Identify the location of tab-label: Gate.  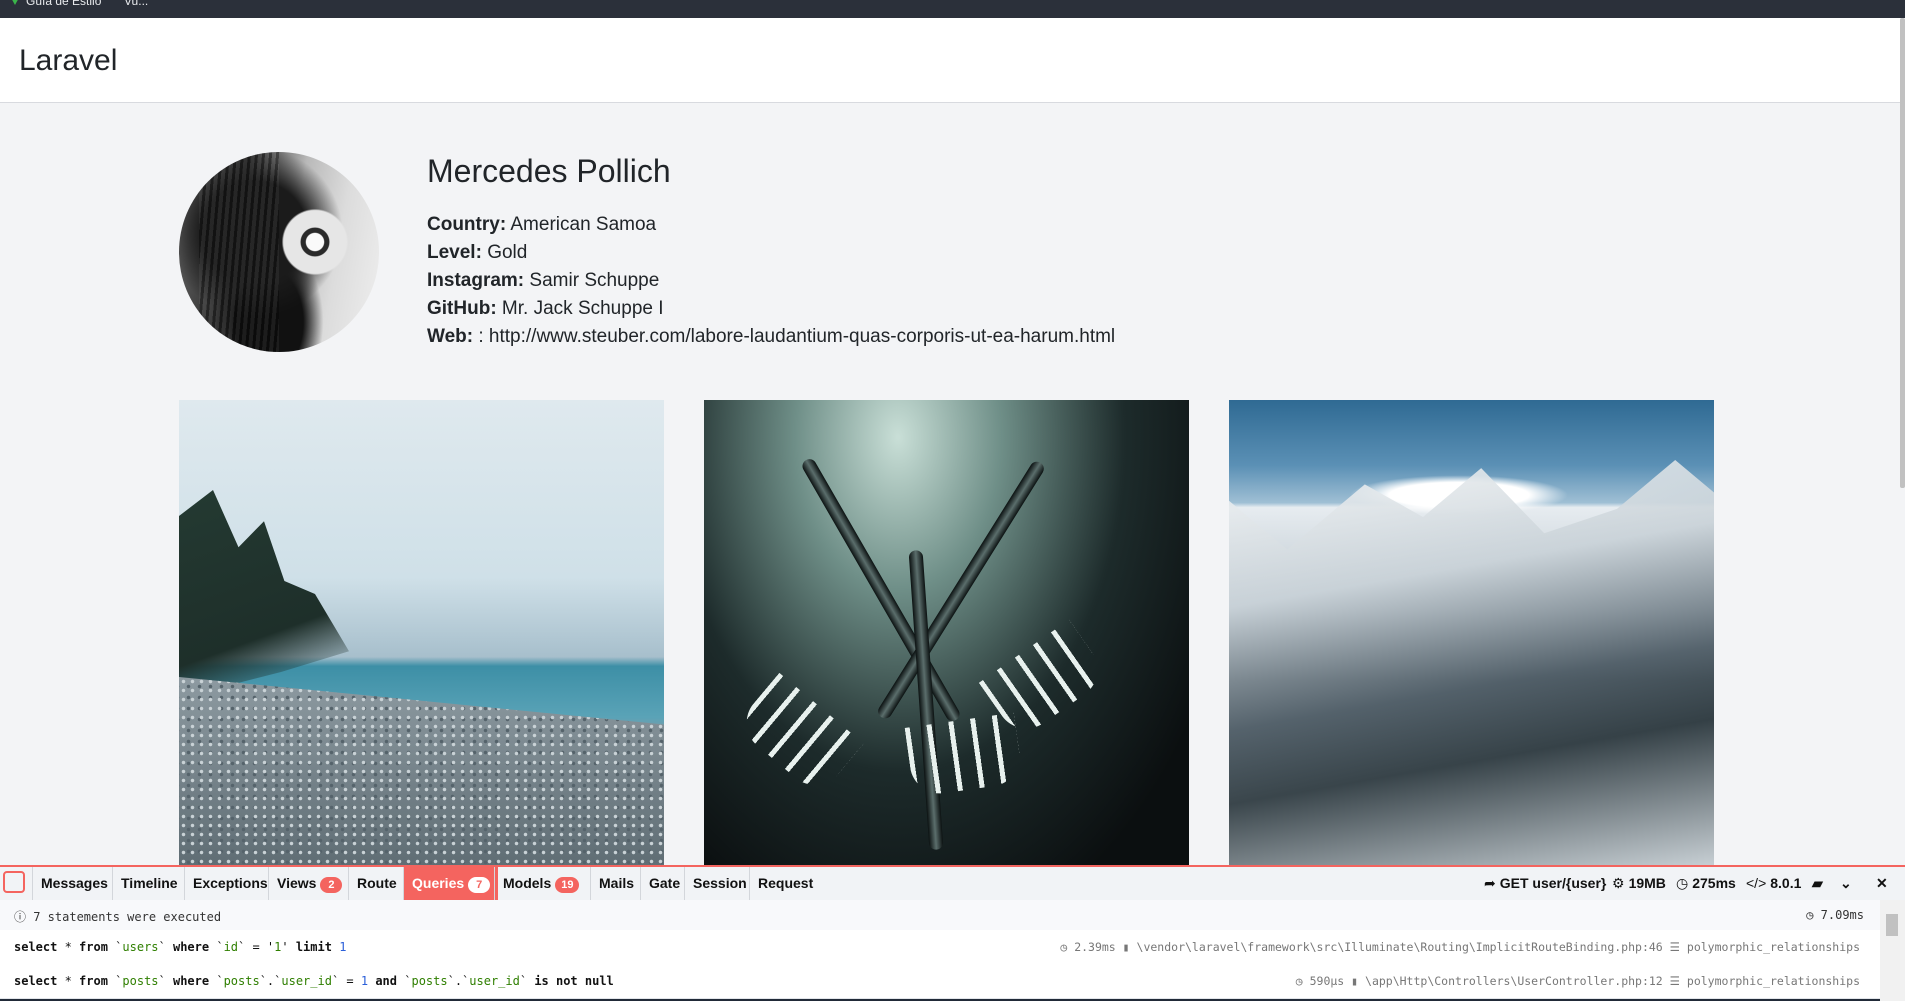
(665, 883).